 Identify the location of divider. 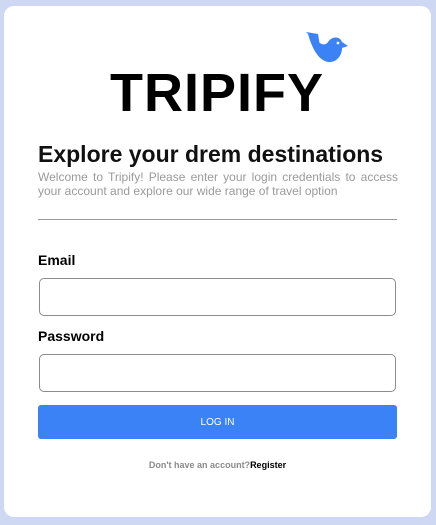
(217, 219).